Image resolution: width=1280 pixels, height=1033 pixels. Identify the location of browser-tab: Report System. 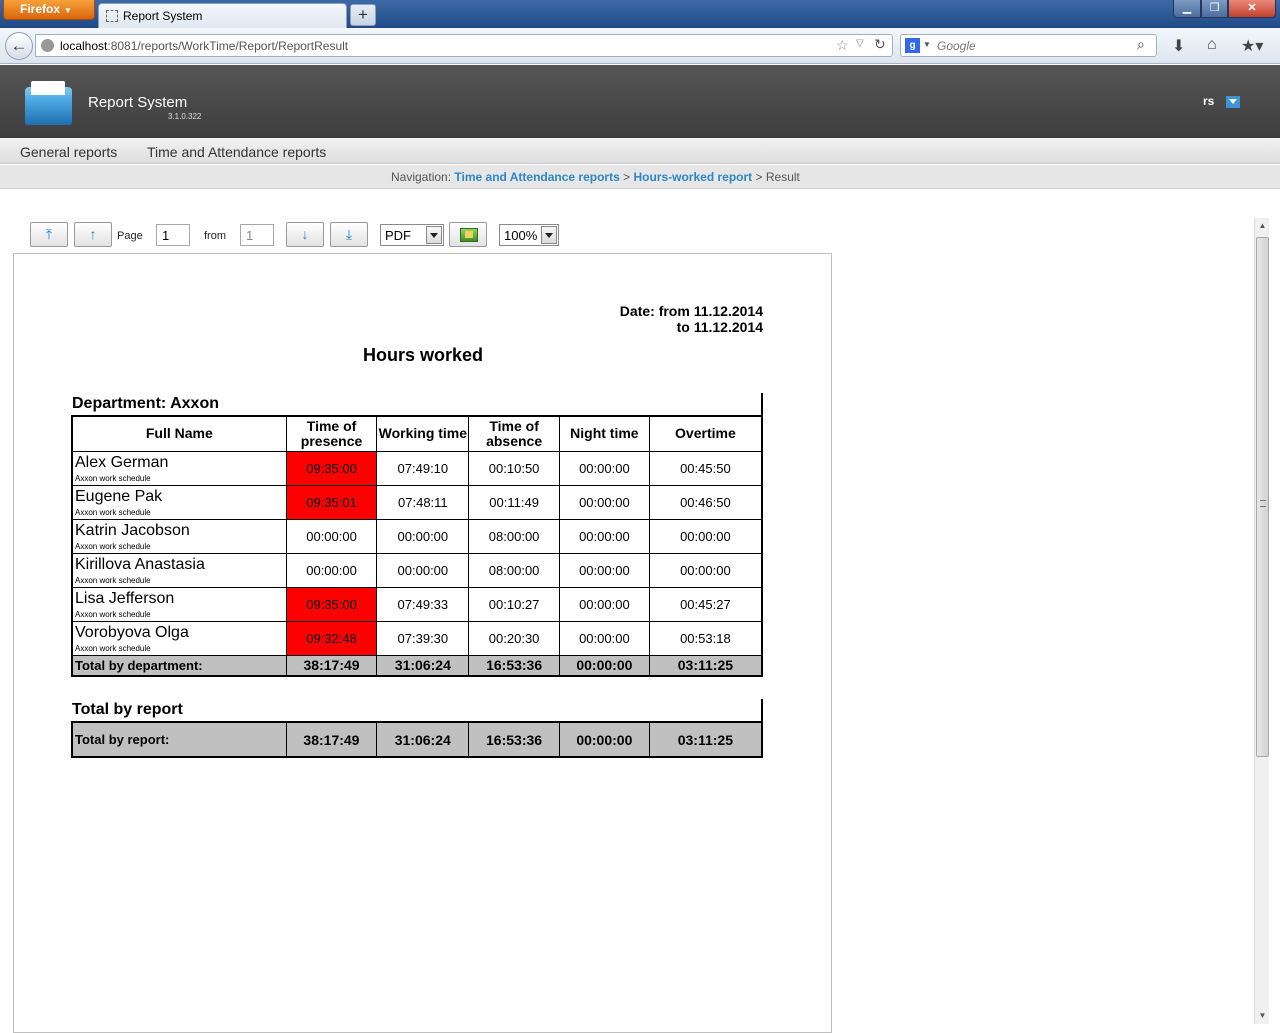
(222, 15).